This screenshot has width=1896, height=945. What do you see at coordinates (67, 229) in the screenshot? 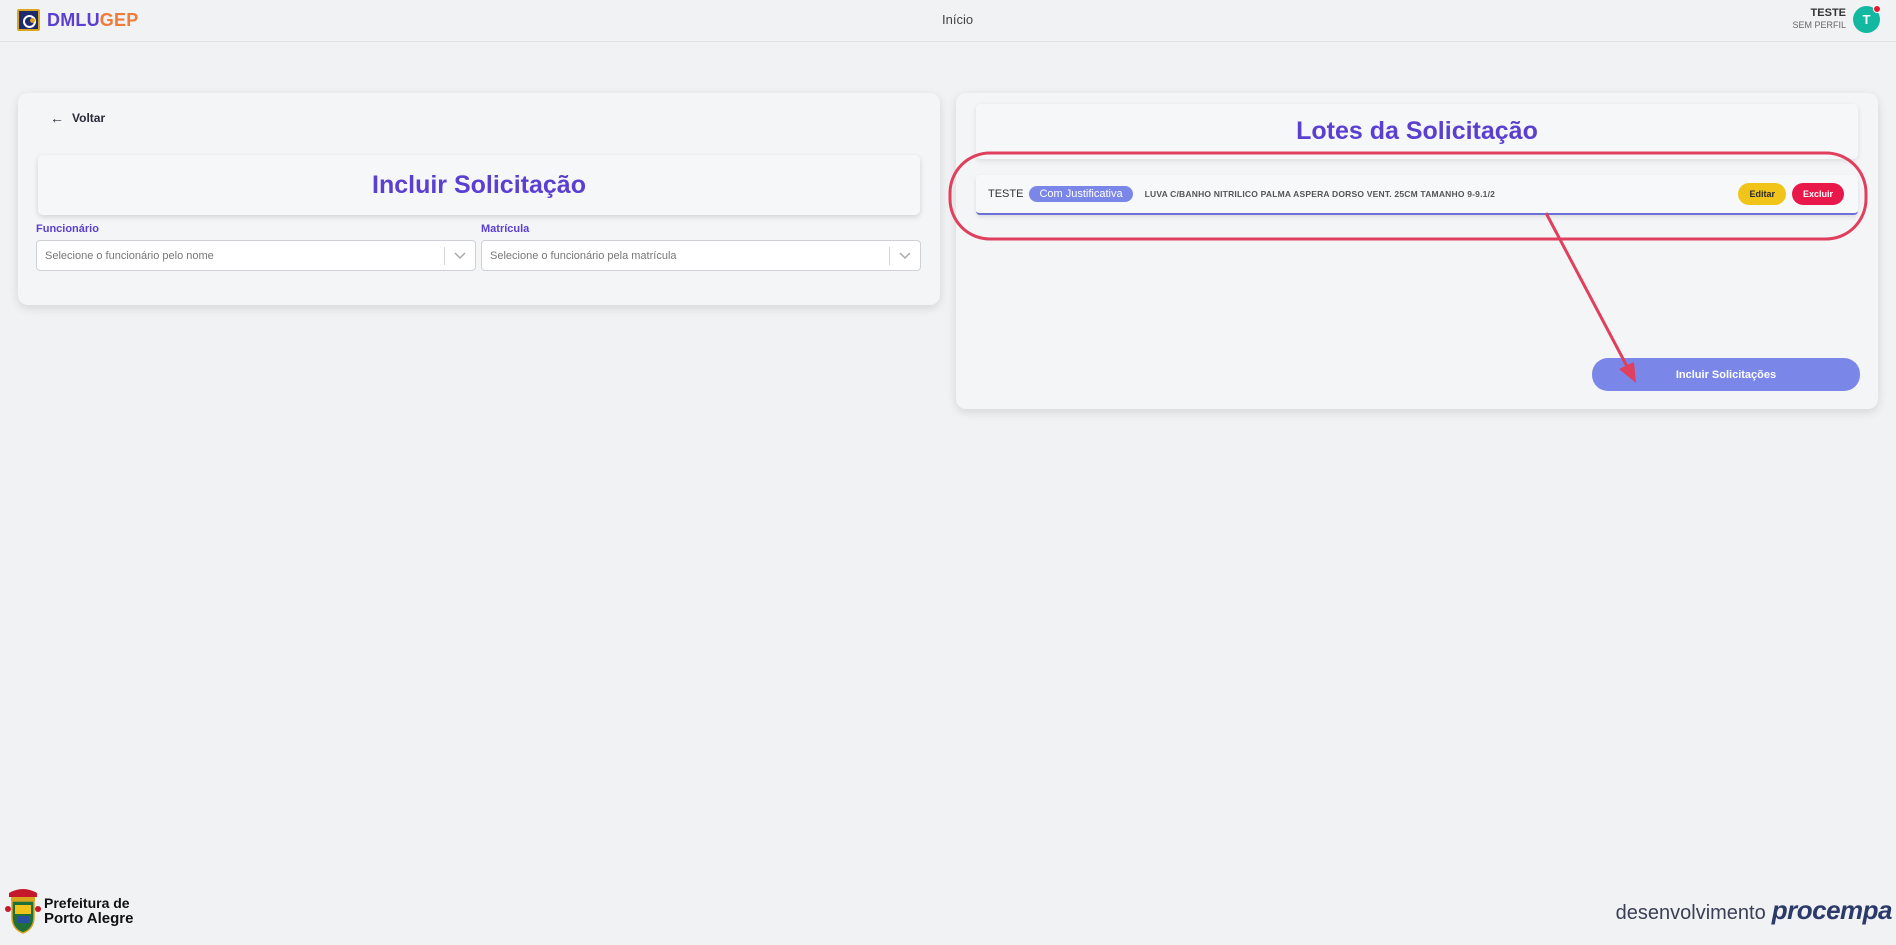
I see `funcionario-label: Funcionário` at bounding box center [67, 229].